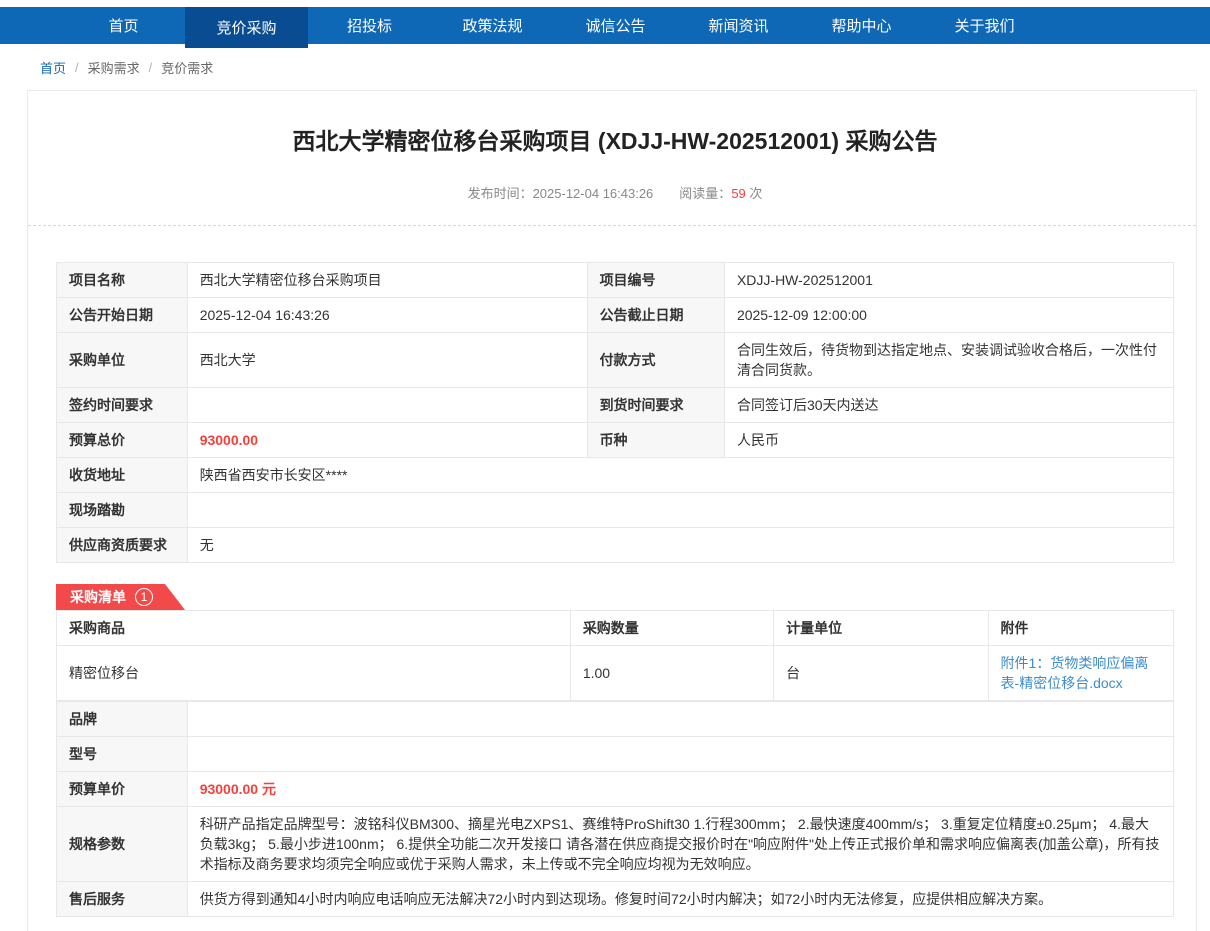  I want to click on field-value: 2025-12-04 16:43:26, so click(387, 315).